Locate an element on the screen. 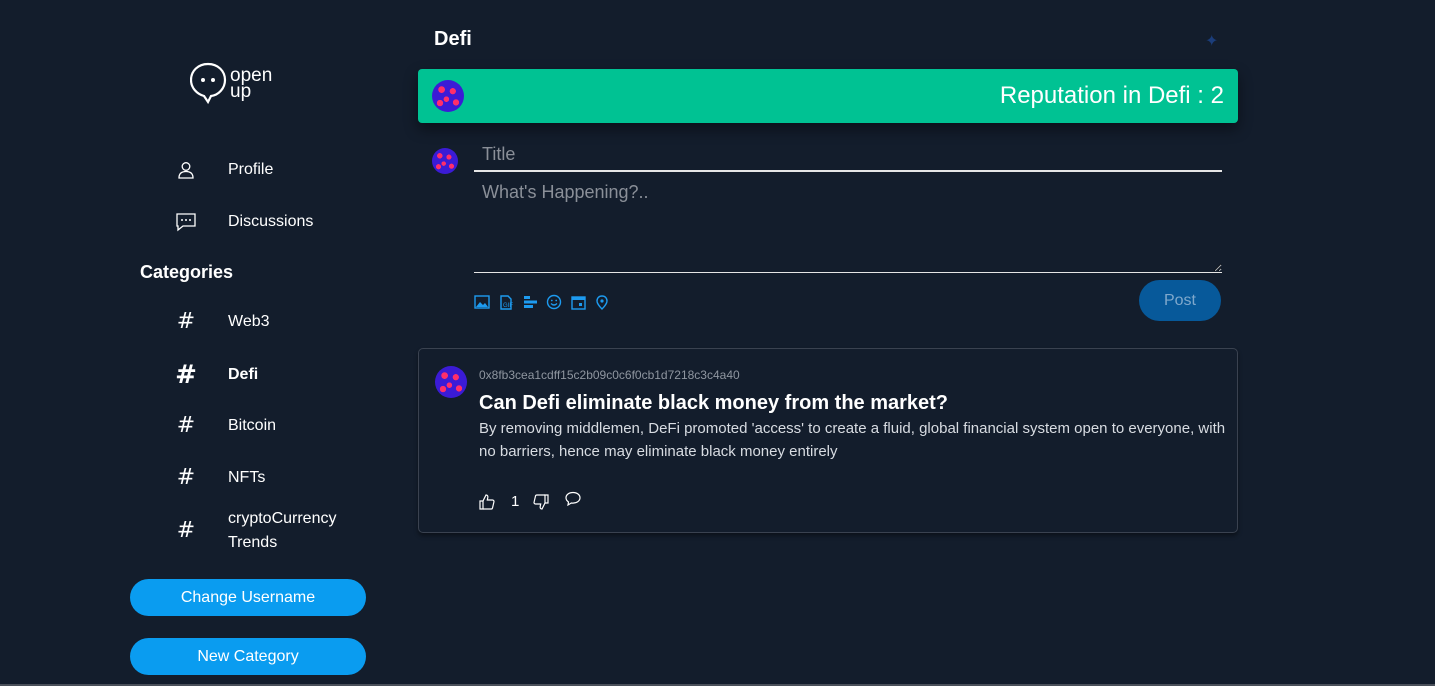 This screenshot has height=686, width=1435. thumbs-down-icon is located at coordinates (541, 501).